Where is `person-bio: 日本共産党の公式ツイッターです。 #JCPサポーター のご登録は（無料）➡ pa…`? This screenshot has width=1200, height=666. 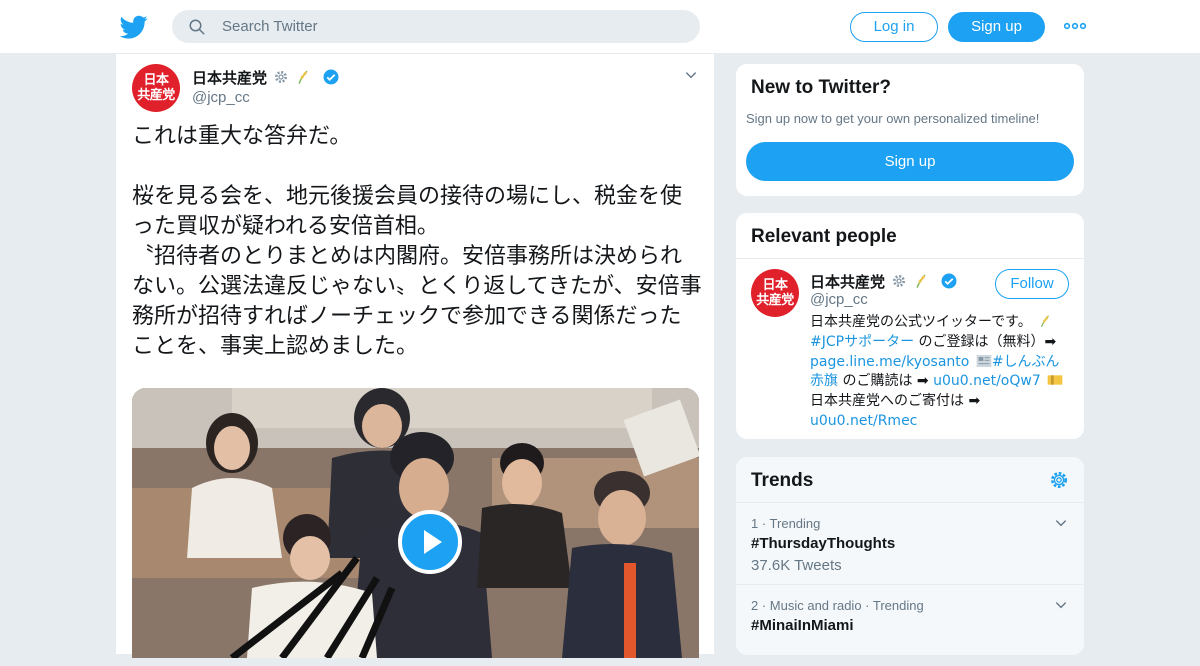
person-bio: 日本共産党の公式ツイッターです。 #JCPサポーター のご登録は（無料）➡ pa… is located at coordinates (941, 372).